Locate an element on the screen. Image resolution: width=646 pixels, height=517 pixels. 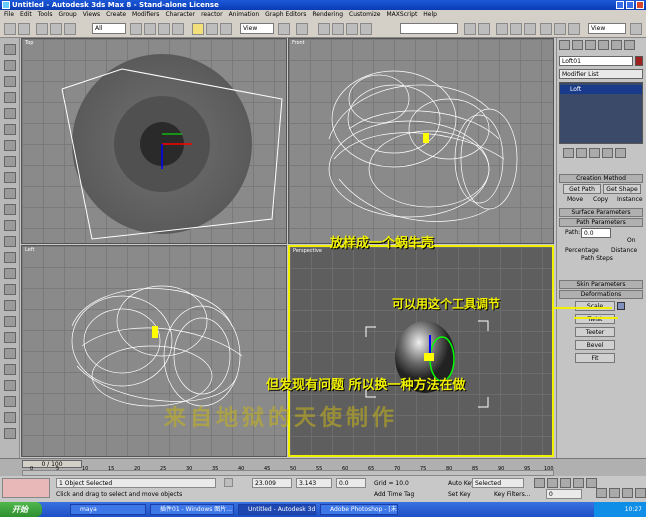
angle-snap-icon is located at coordinates (338, 29).